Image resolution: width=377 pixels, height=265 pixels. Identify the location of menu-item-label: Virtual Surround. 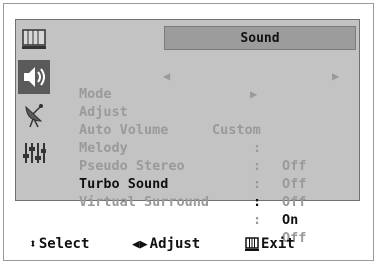
(144, 202).